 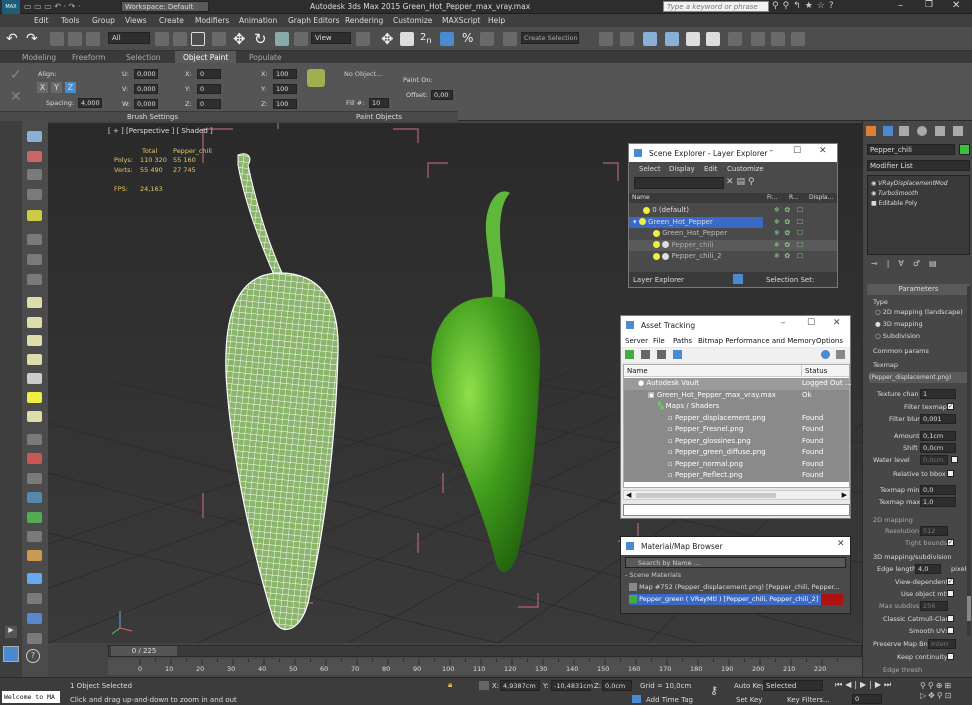 I want to click on tab-populate: Populate, so click(x=265, y=57).